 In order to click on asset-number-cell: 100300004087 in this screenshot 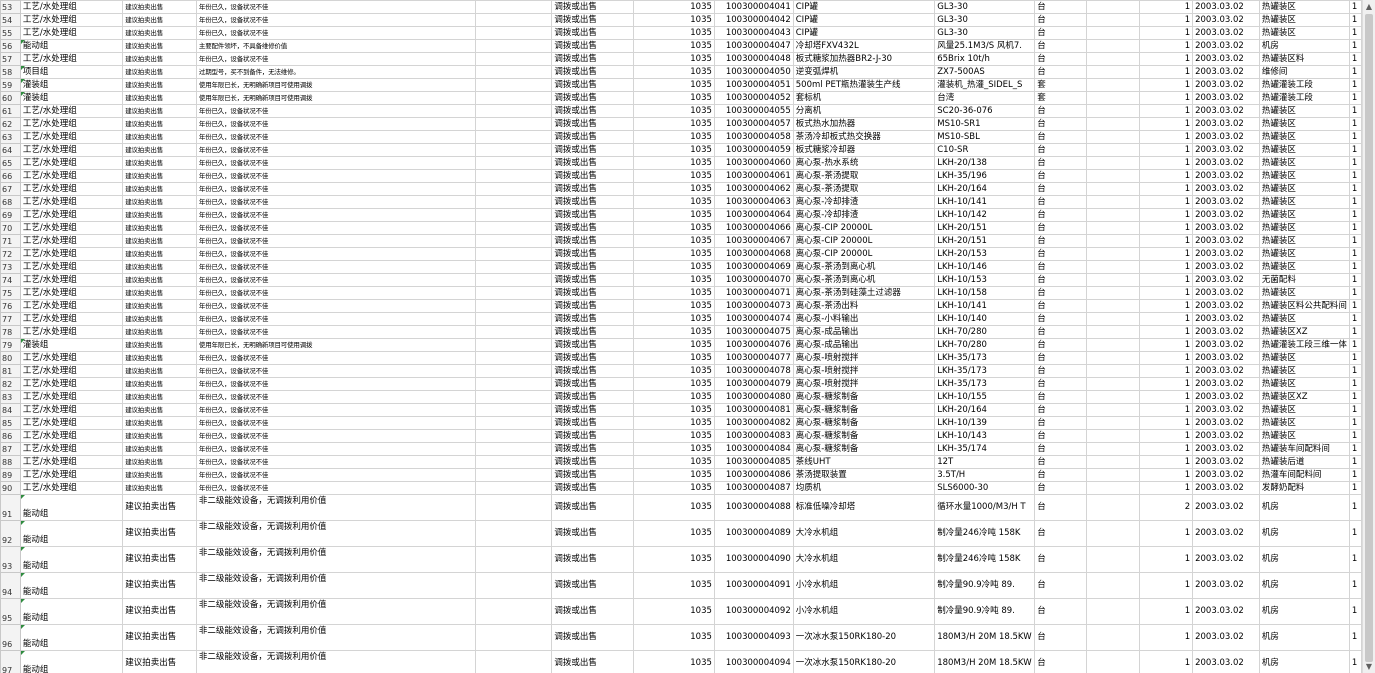, I will do `click(753, 488)`.